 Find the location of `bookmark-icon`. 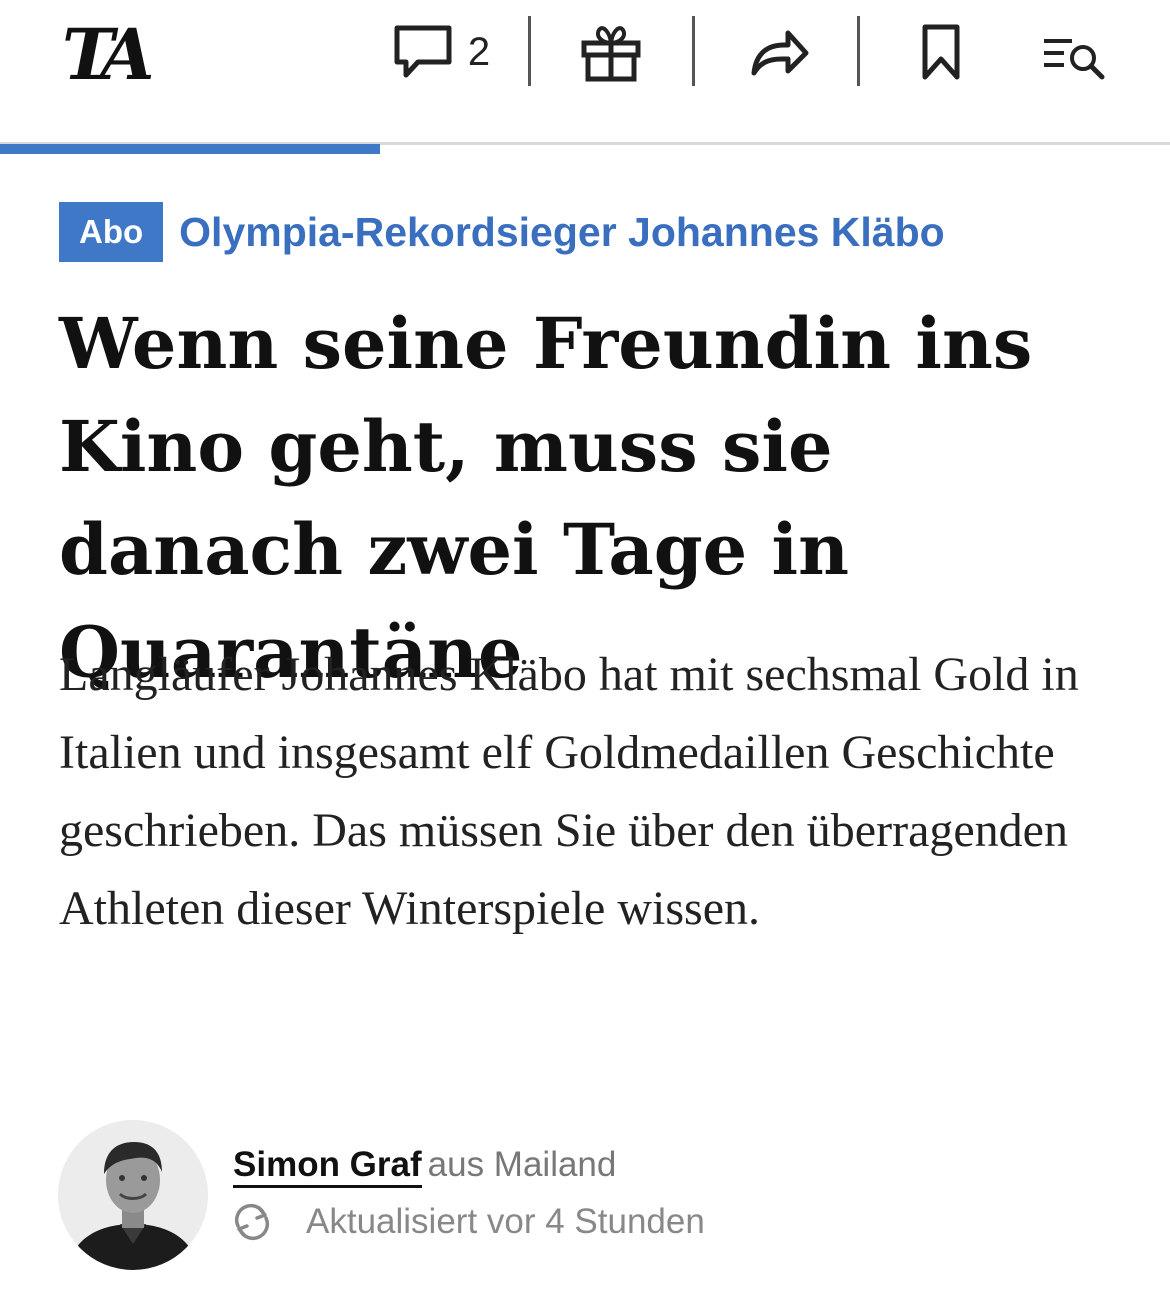

bookmark-icon is located at coordinates (941, 52).